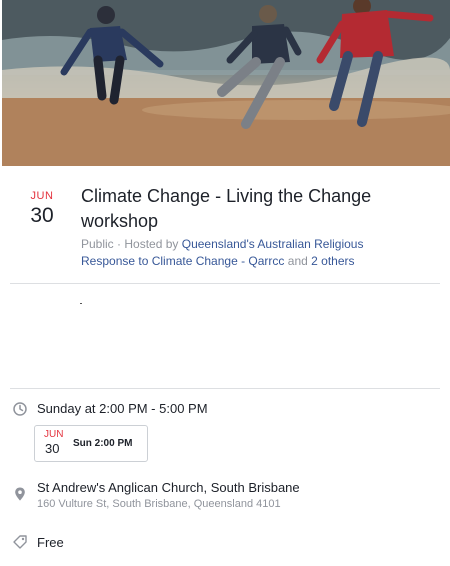 This screenshot has width=450, height=566. What do you see at coordinates (97, 244) in the screenshot?
I see `event-privacy: Public` at bounding box center [97, 244].